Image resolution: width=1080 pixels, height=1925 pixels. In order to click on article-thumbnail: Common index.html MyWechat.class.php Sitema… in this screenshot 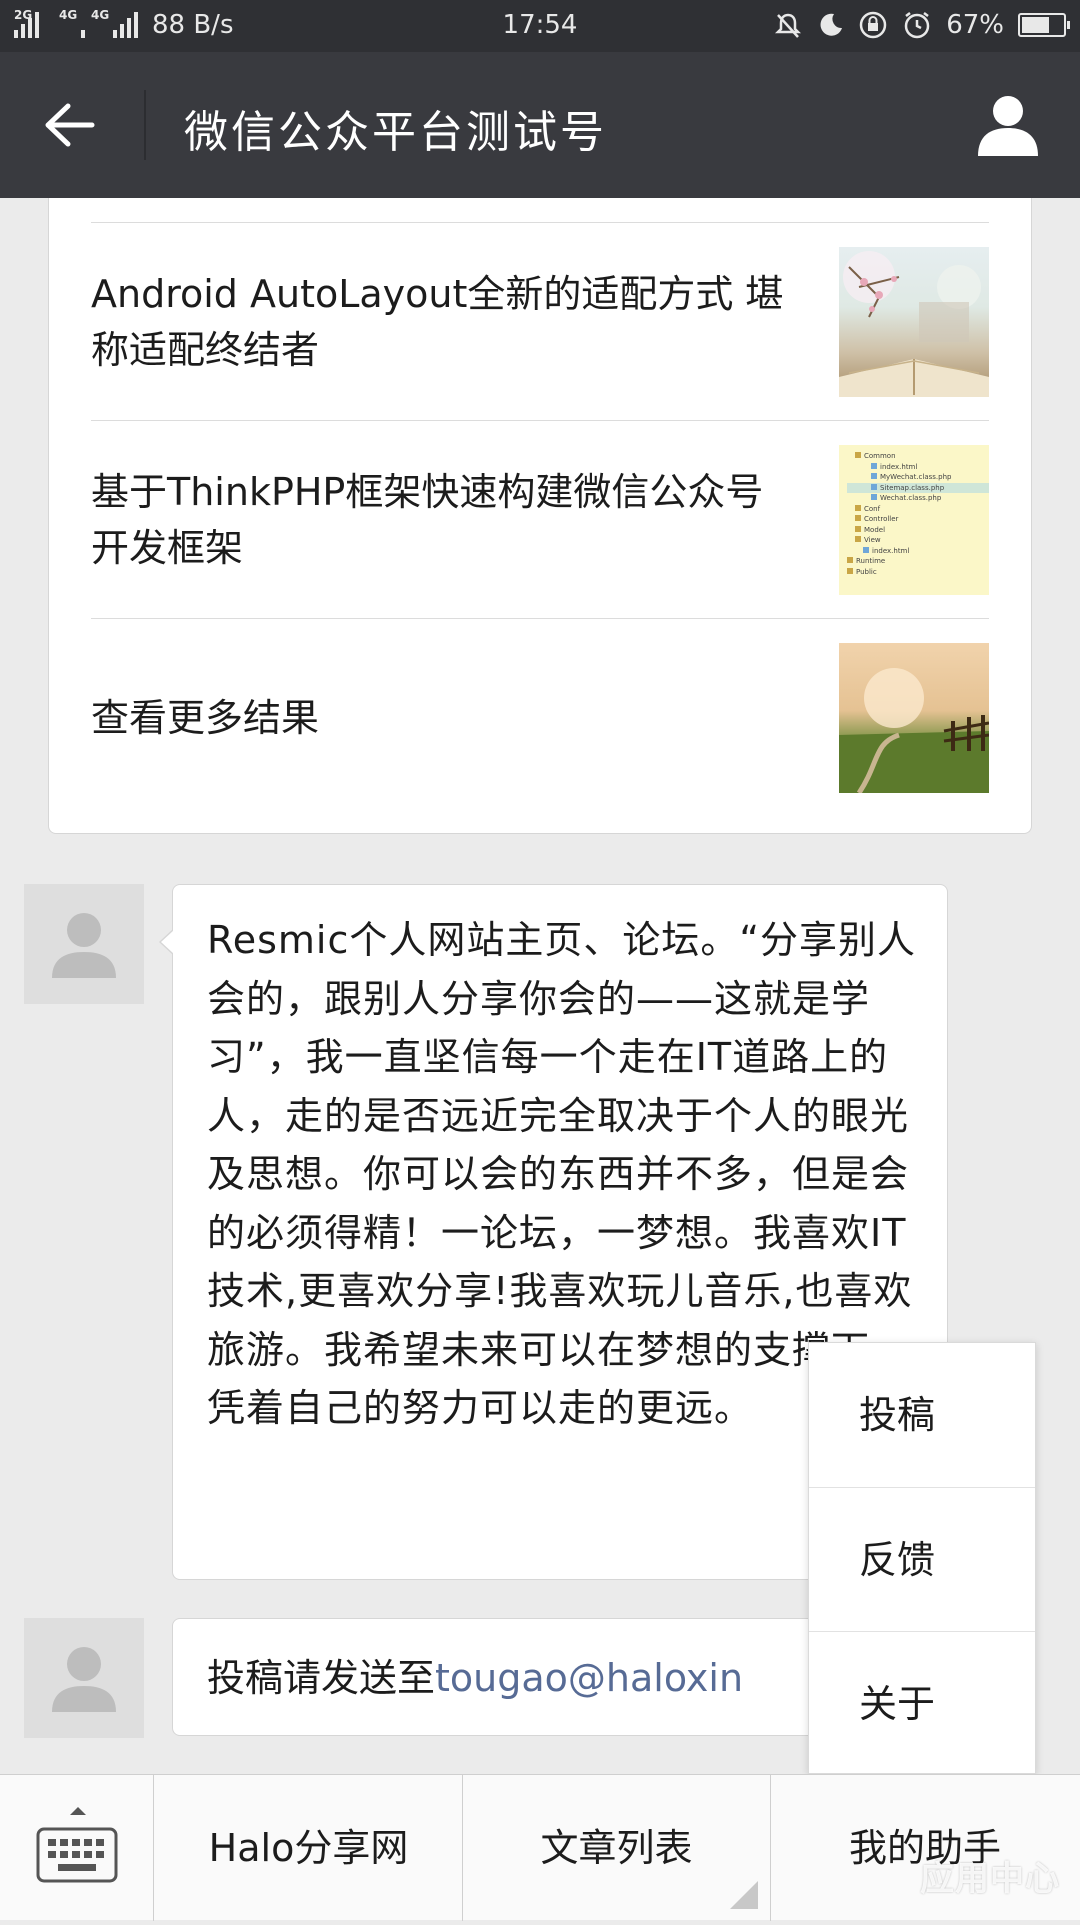, I will do `click(914, 520)`.